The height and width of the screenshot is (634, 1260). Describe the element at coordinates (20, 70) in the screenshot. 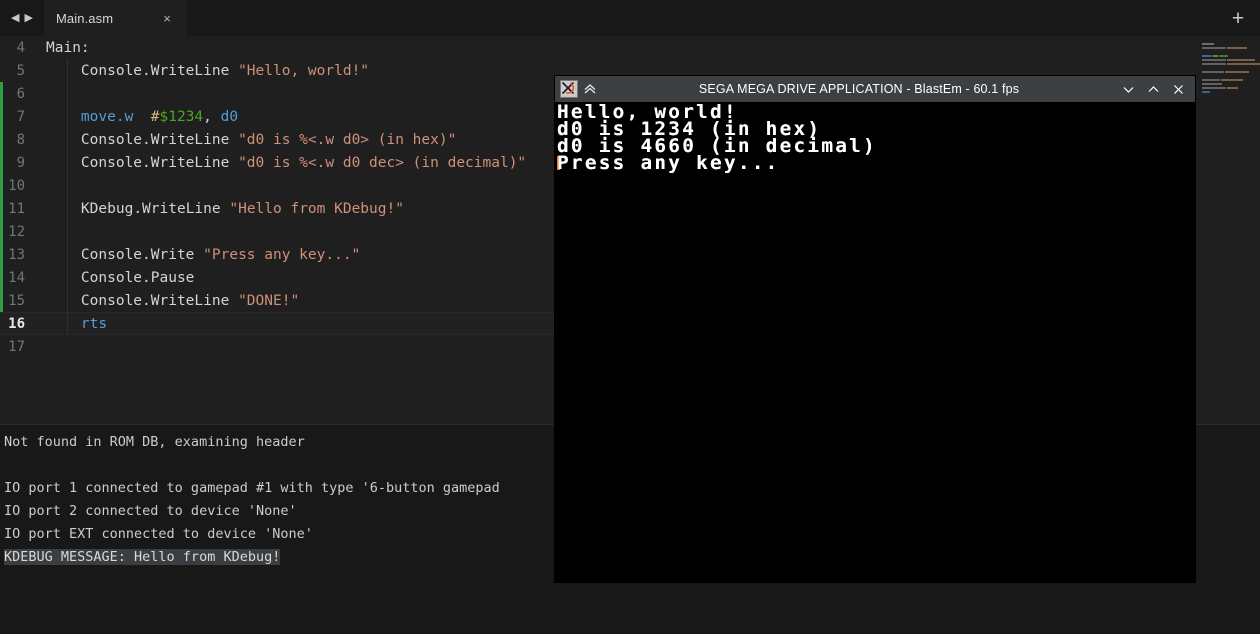

I see `line-number: 5` at that location.